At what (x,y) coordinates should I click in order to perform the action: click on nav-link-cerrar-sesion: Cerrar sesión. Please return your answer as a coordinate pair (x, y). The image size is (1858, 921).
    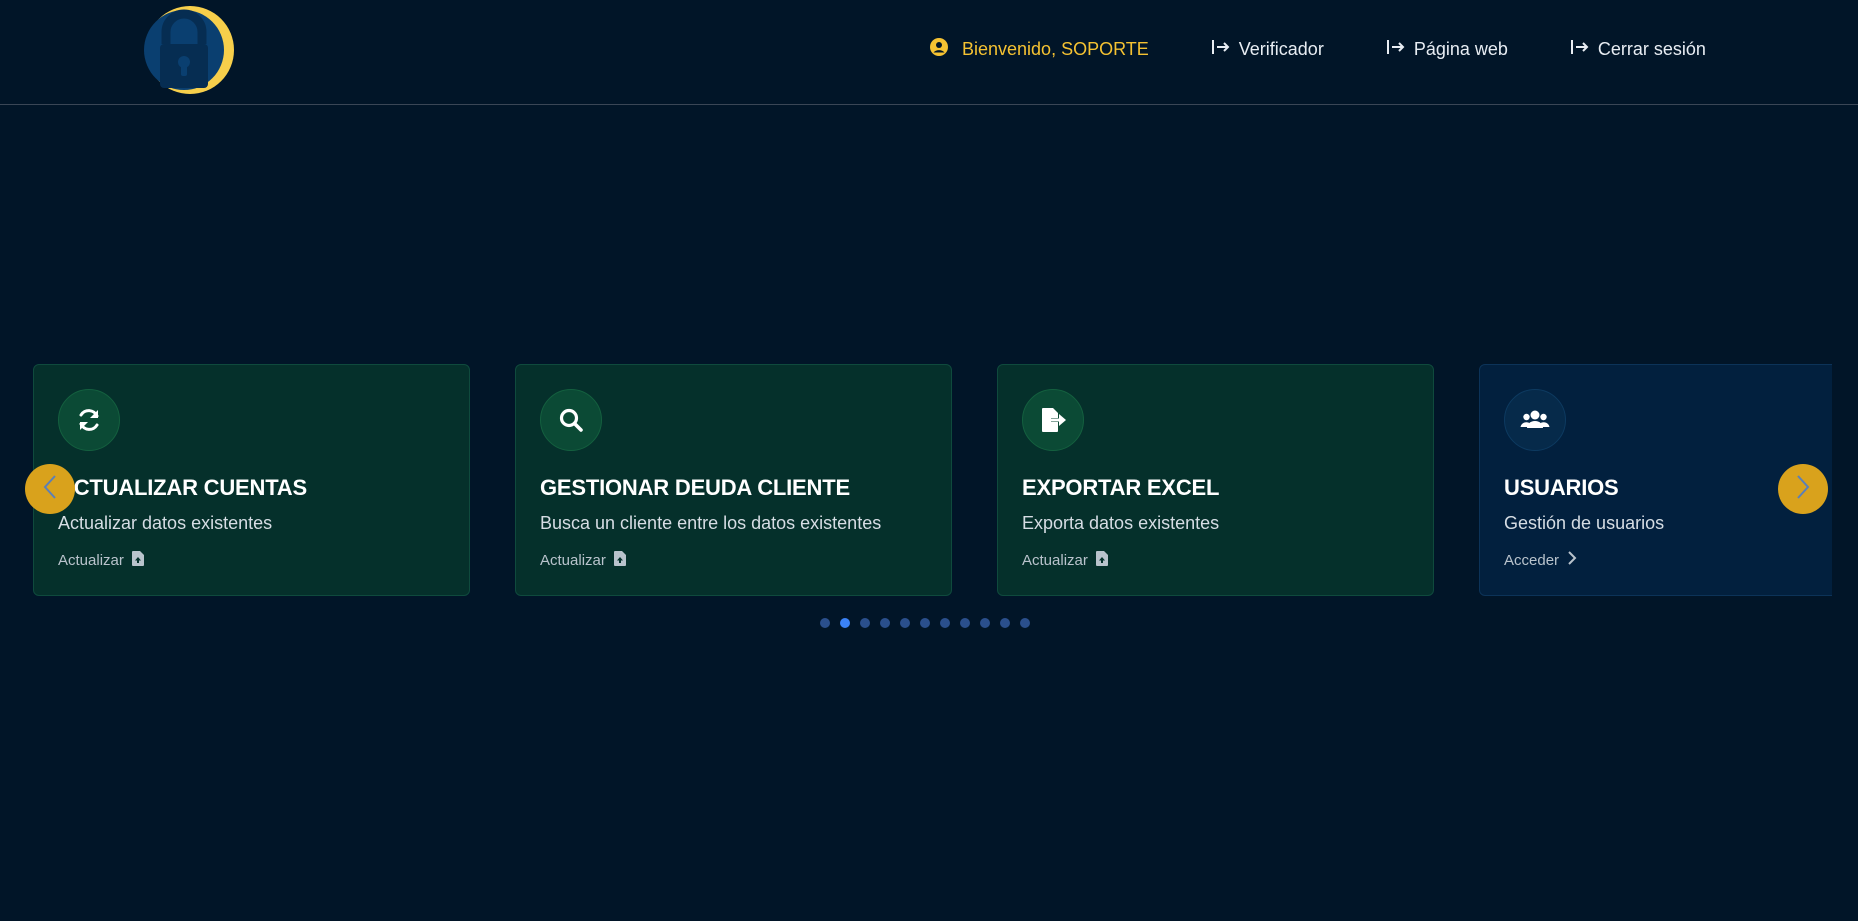
    Looking at the image, I should click on (1638, 49).